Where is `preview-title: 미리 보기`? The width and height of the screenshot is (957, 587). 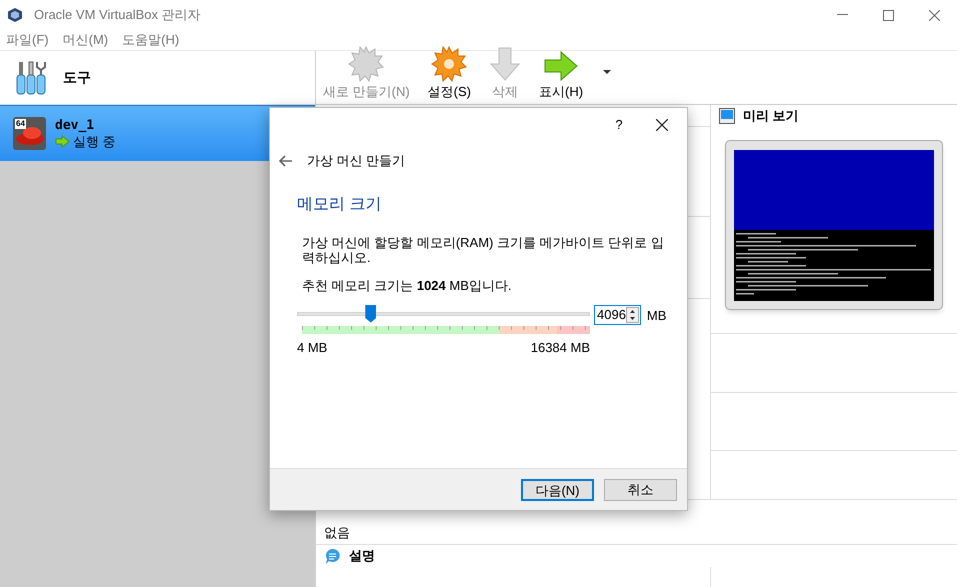
preview-title: 미리 보기 is located at coordinates (771, 116).